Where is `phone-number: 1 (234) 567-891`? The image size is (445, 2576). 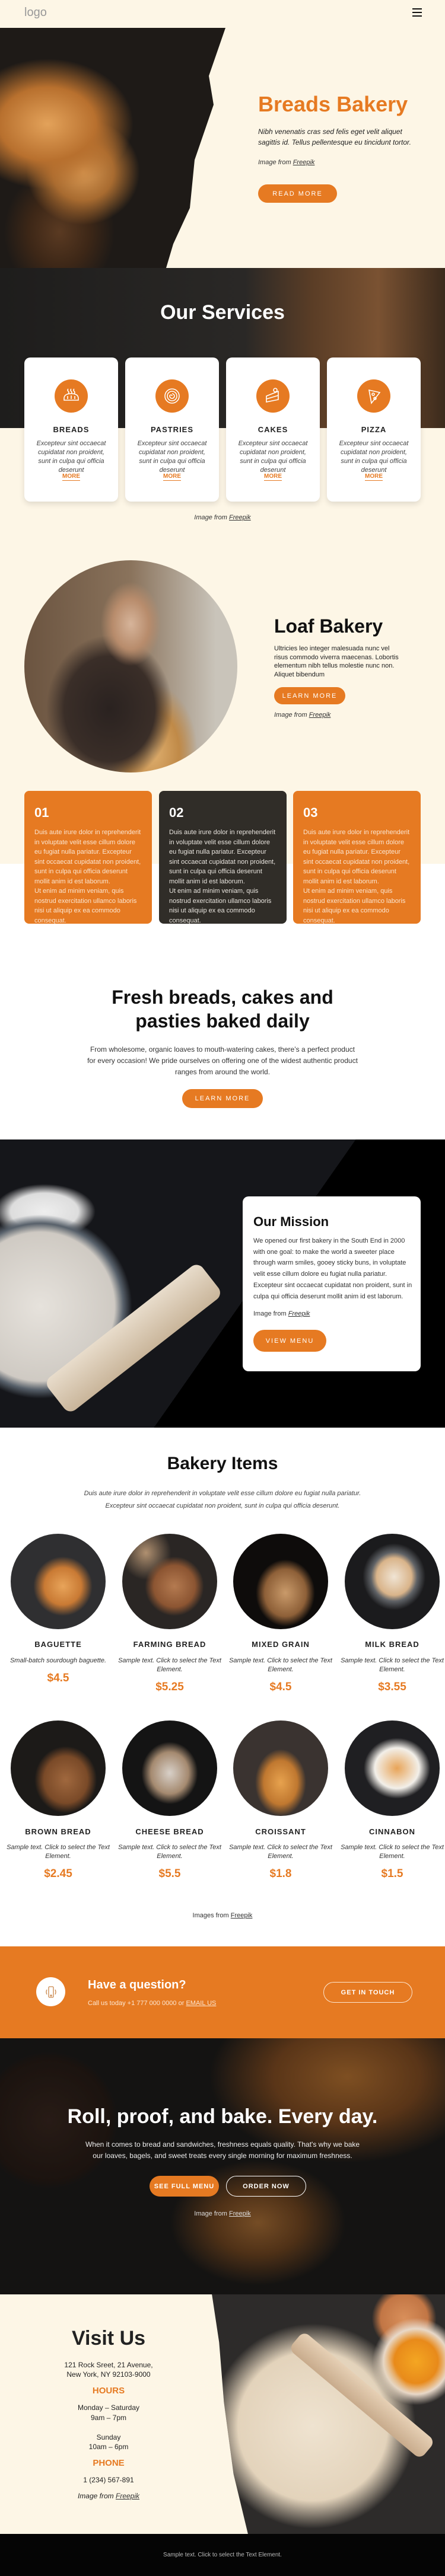
phone-number: 1 (234) 567-891 is located at coordinates (108, 2480).